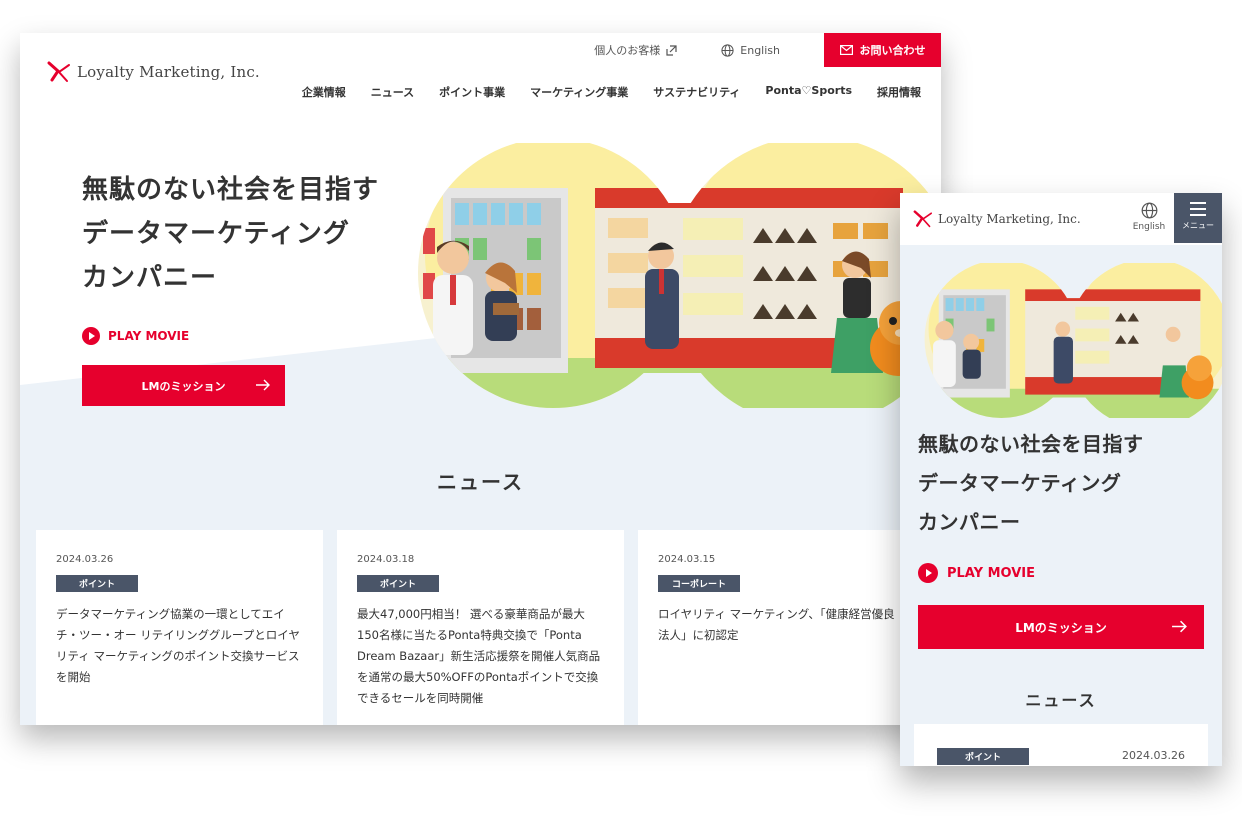 The image size is (1242, 839). I want to click on personal-label: 個人のお客様, so click(627, 50).